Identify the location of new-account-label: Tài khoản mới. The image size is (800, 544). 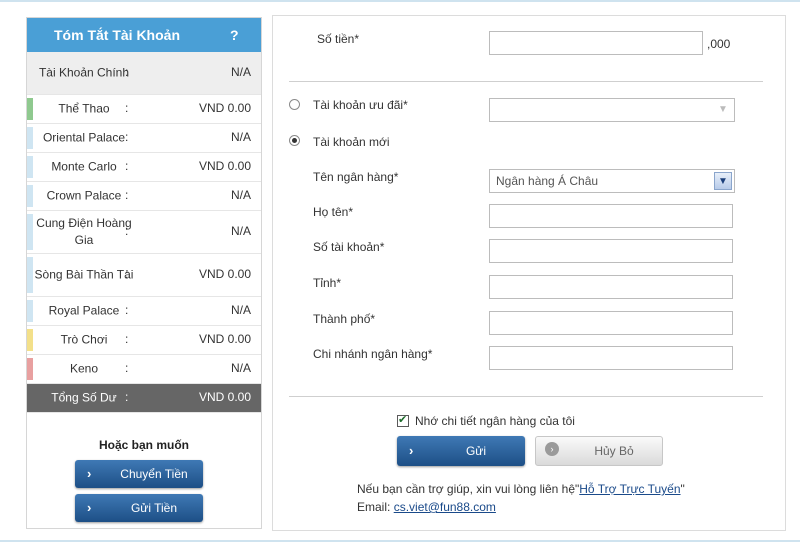
(351, 142).